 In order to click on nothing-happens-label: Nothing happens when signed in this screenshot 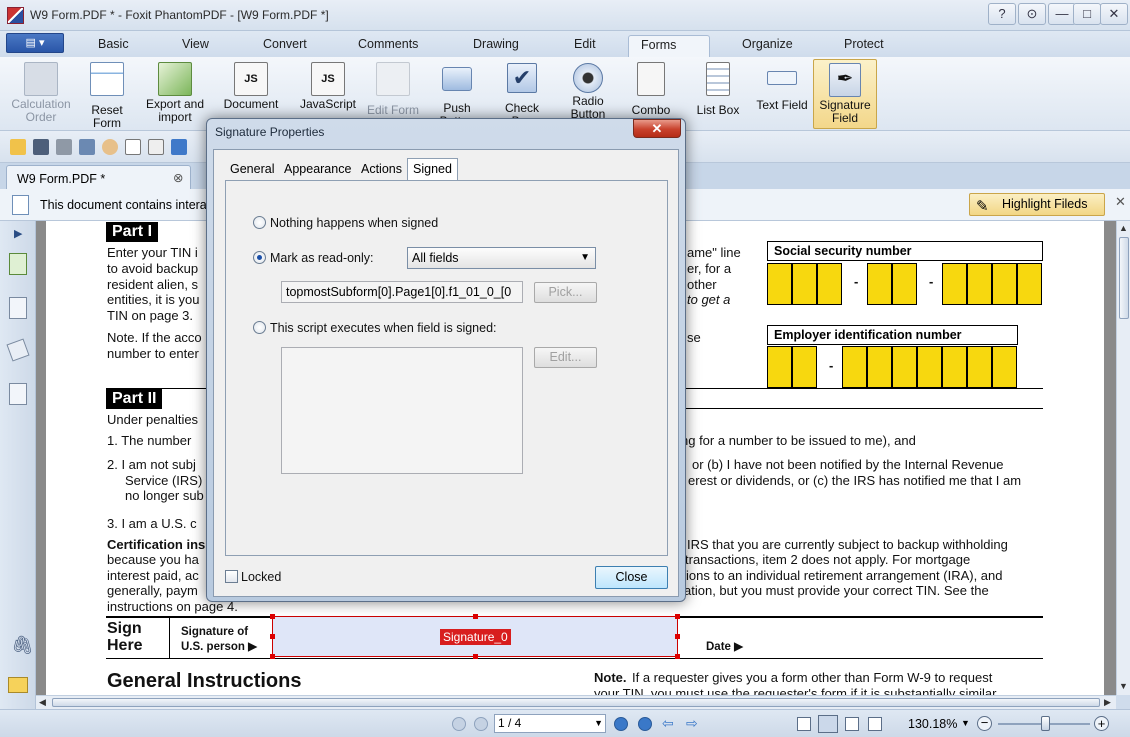, I will do `click(354, 223)`.